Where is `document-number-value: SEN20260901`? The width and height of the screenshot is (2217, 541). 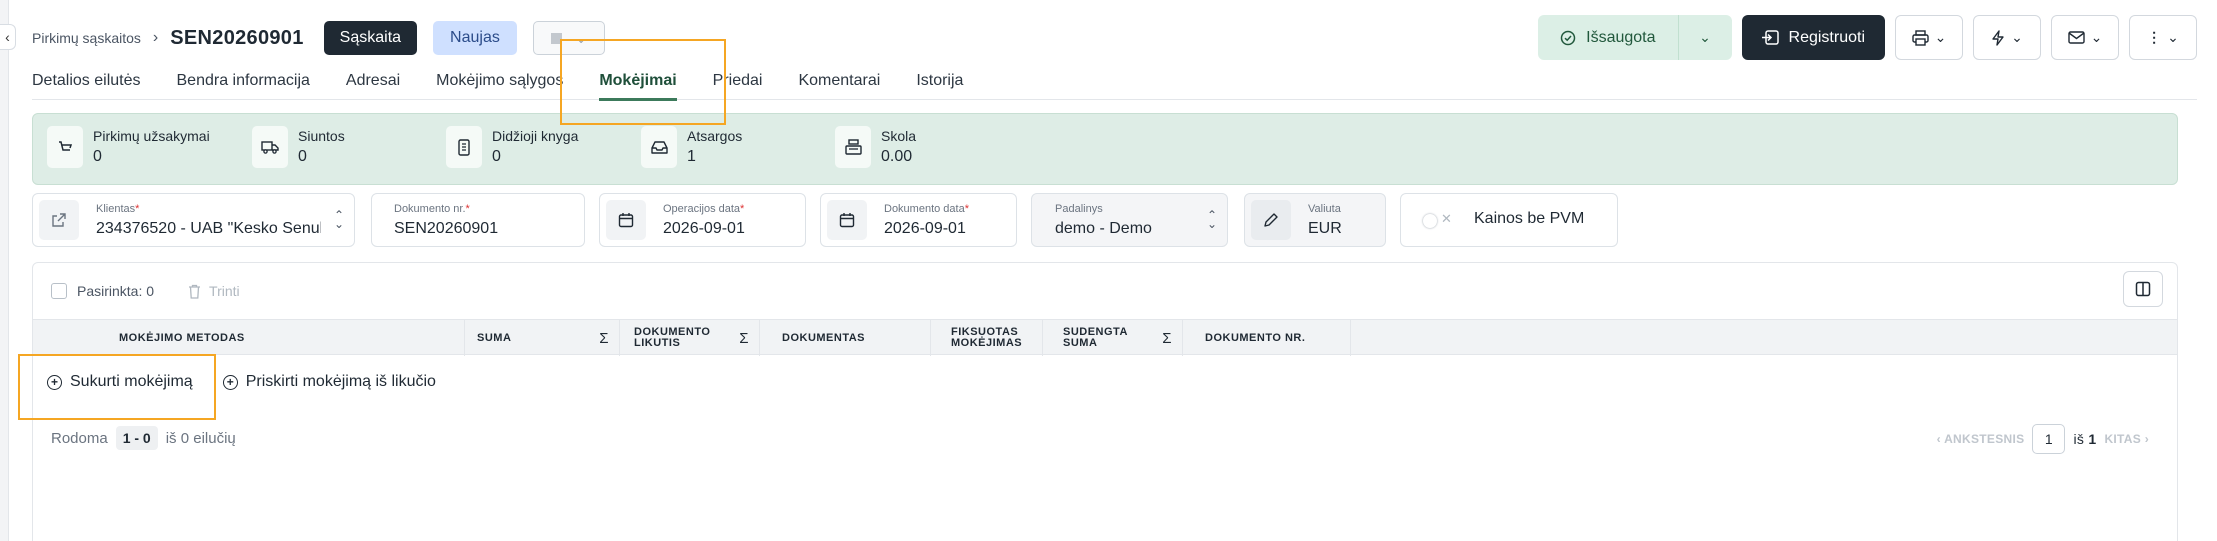
document-number-value: SEN20260901 is located at coordinates (446, 228).